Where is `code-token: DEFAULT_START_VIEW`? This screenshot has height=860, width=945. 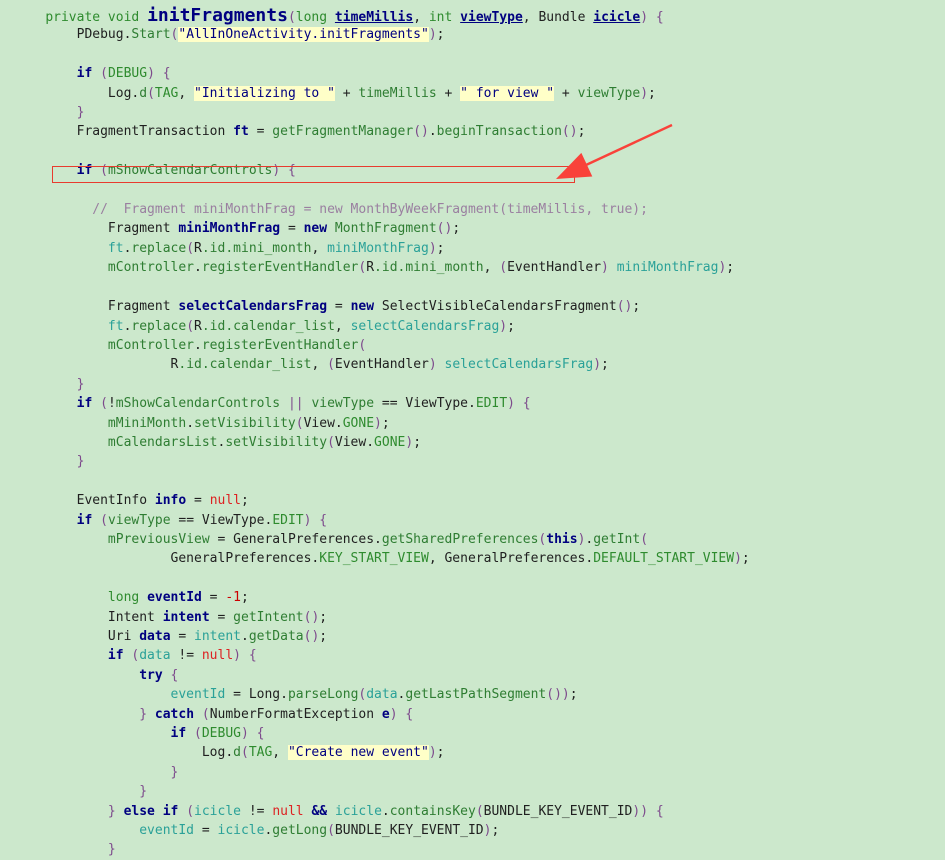 code-token: DEFAULT_START_VIEW is located at coordinates (664, 559).